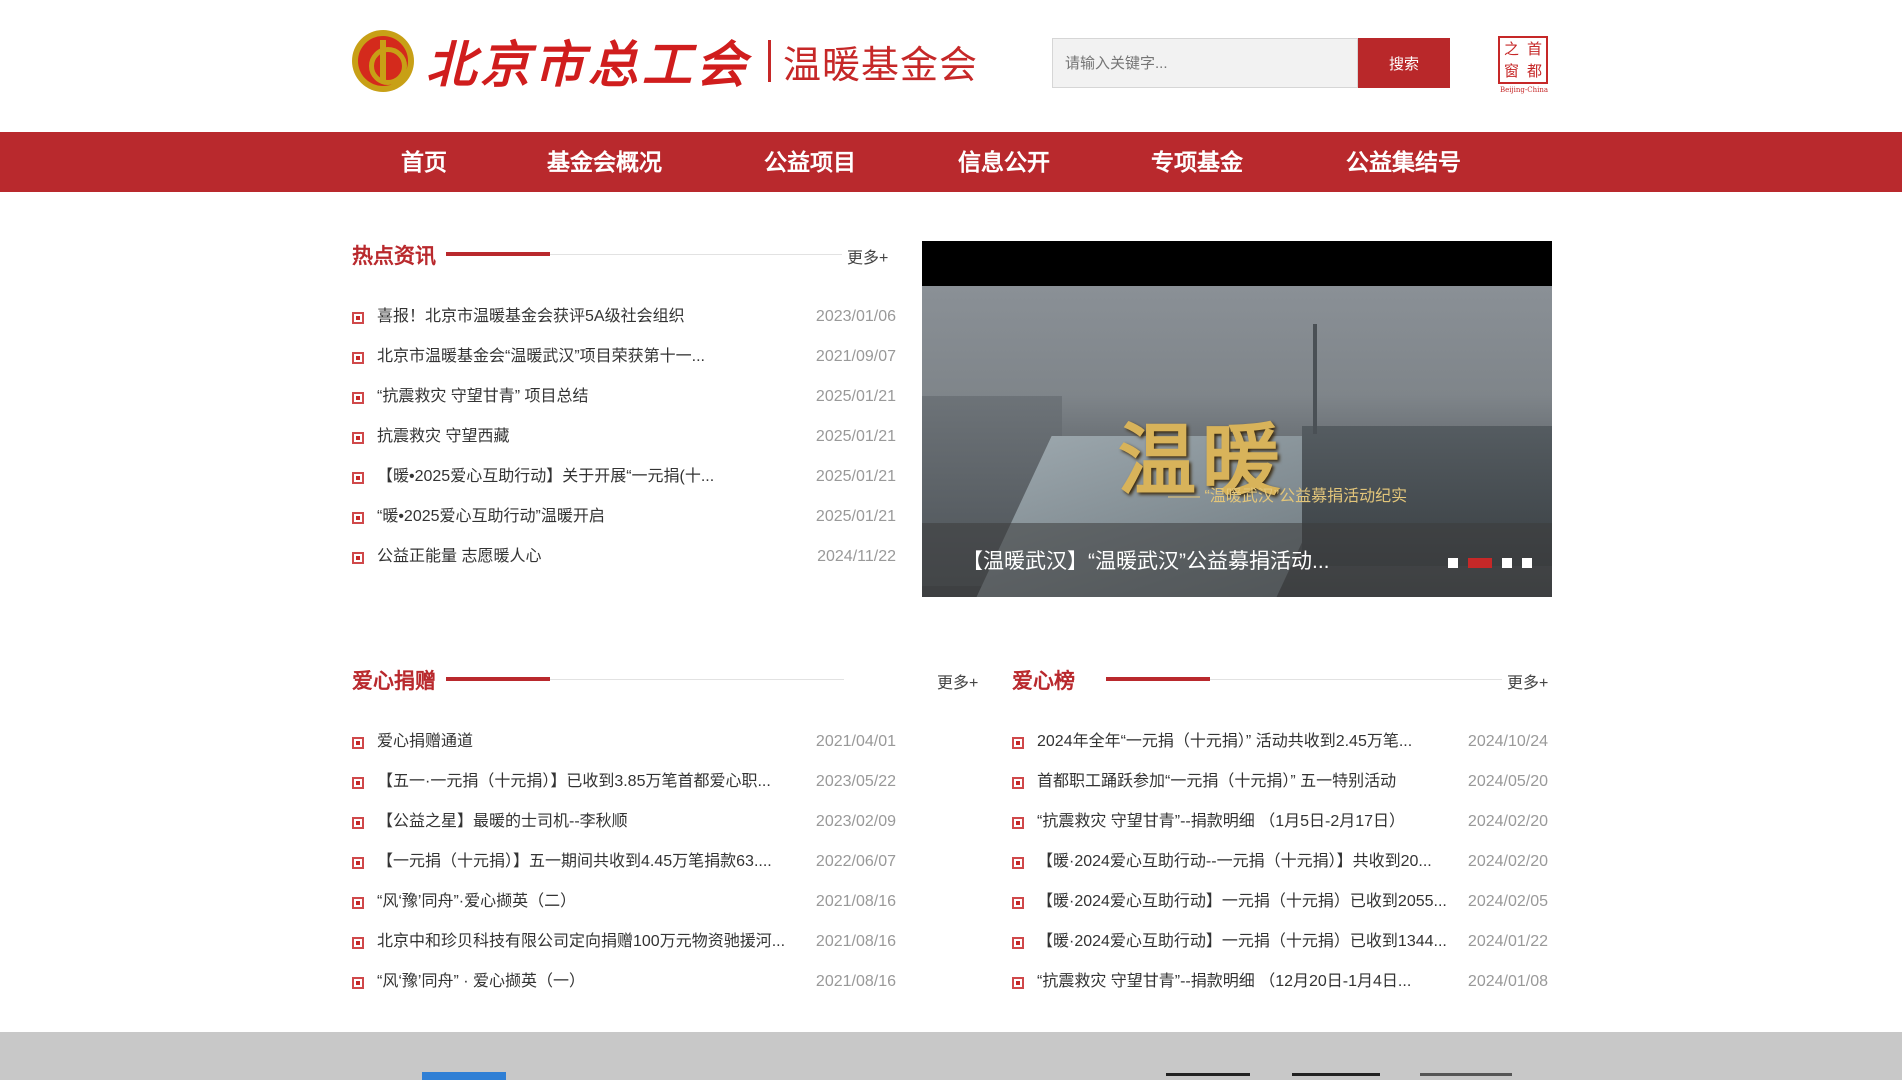 This screenshot has height=1080, width=1902. I want to click on nav-item-home: 首页, so click(424, 162).